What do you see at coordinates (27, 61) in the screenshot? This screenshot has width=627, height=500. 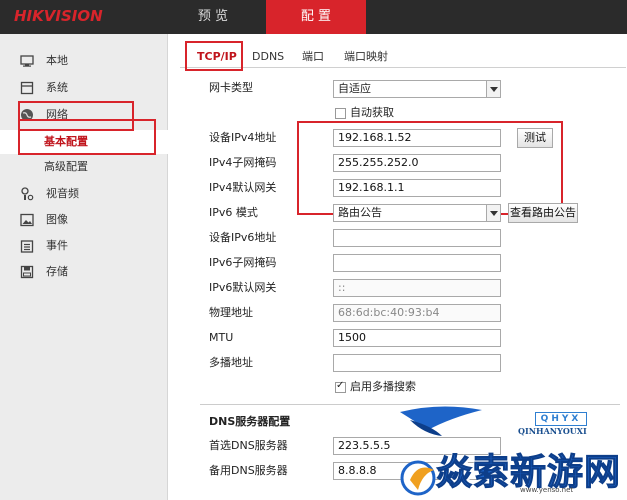 I see `monitor-icon` at bounding box center [27, 61].